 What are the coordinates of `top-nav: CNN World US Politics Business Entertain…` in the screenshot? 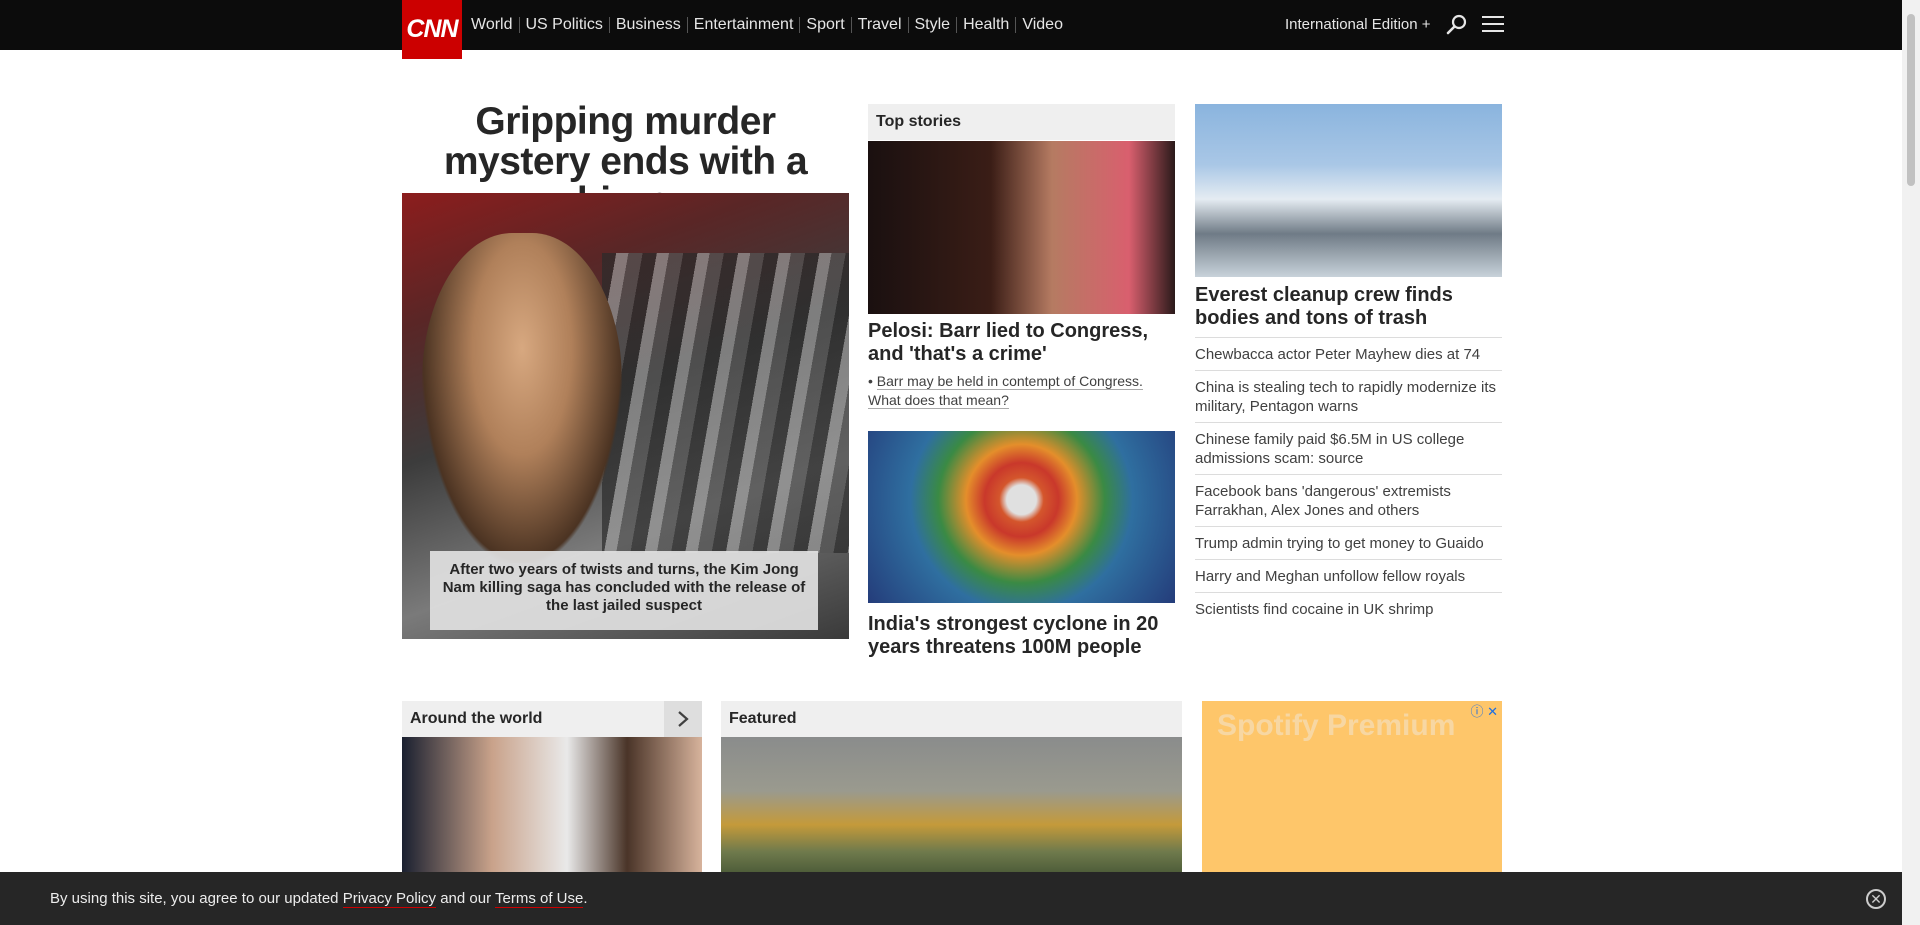 It's located at (951, 29).